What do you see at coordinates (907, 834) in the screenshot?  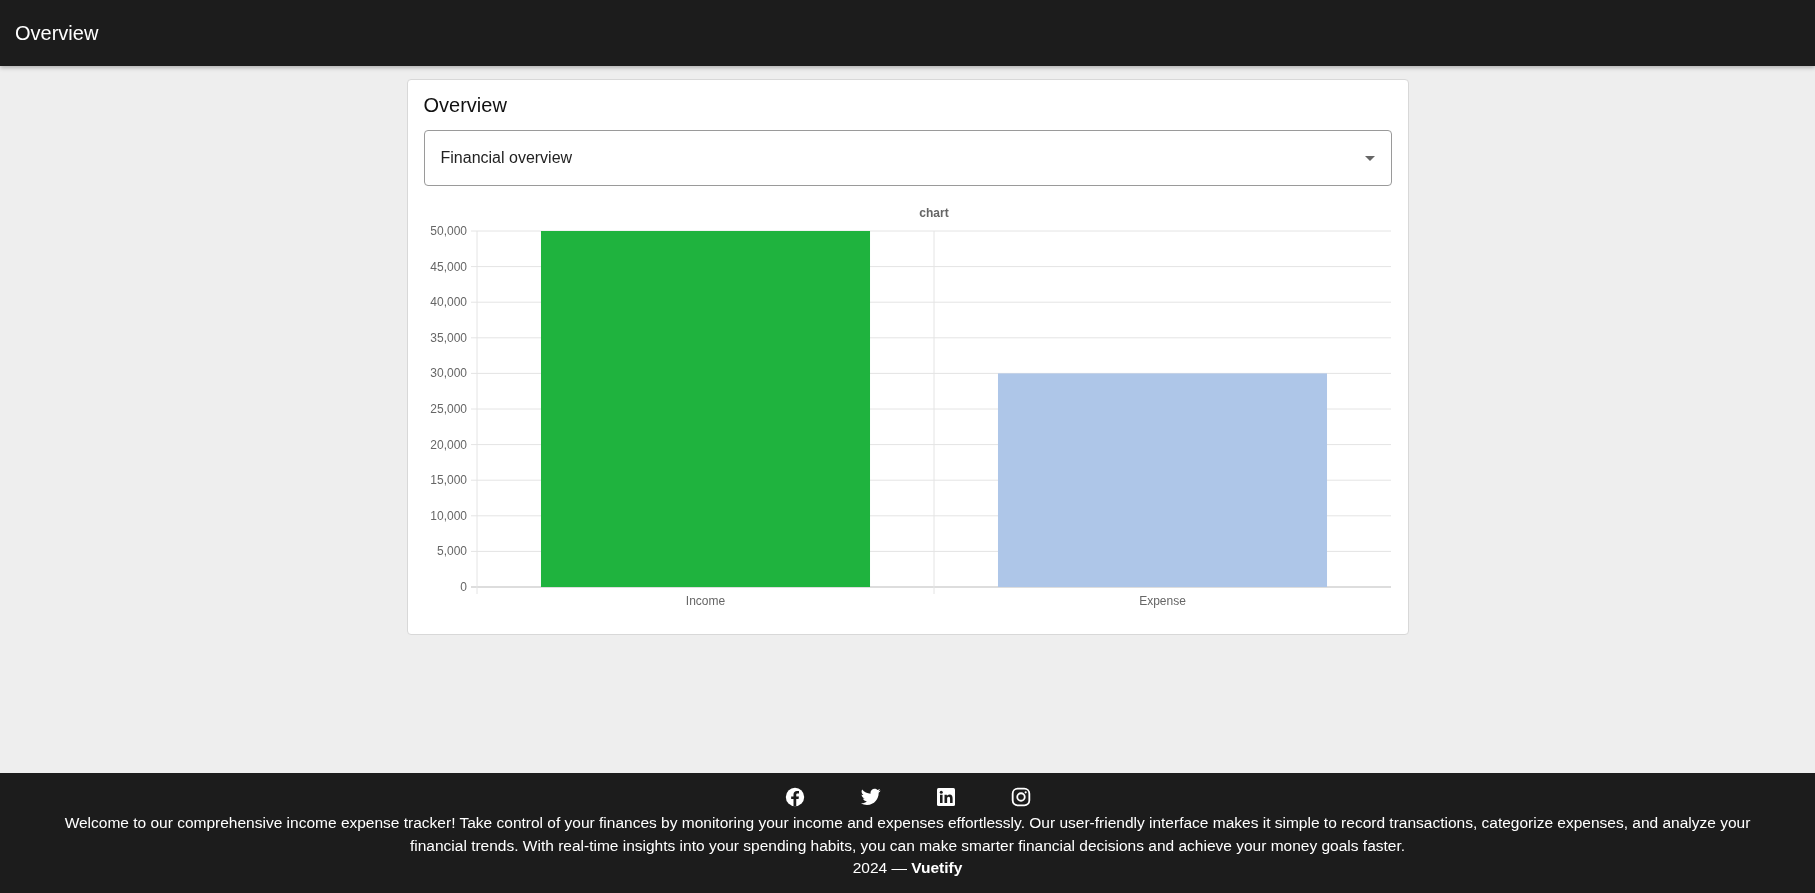 I see `footer-text: Welcome to our comprehensive income expense tracker! Take control of your finances by monitoring your income and expenses effortlessly. Our user-friendly interface makes it simple to record transactions, categorize expenses, and analyze your financial trends. With real-time insights into your spending habits, you can make smarter financial decisions and achieve your money goals faster.` at bounding box center [907, 834].